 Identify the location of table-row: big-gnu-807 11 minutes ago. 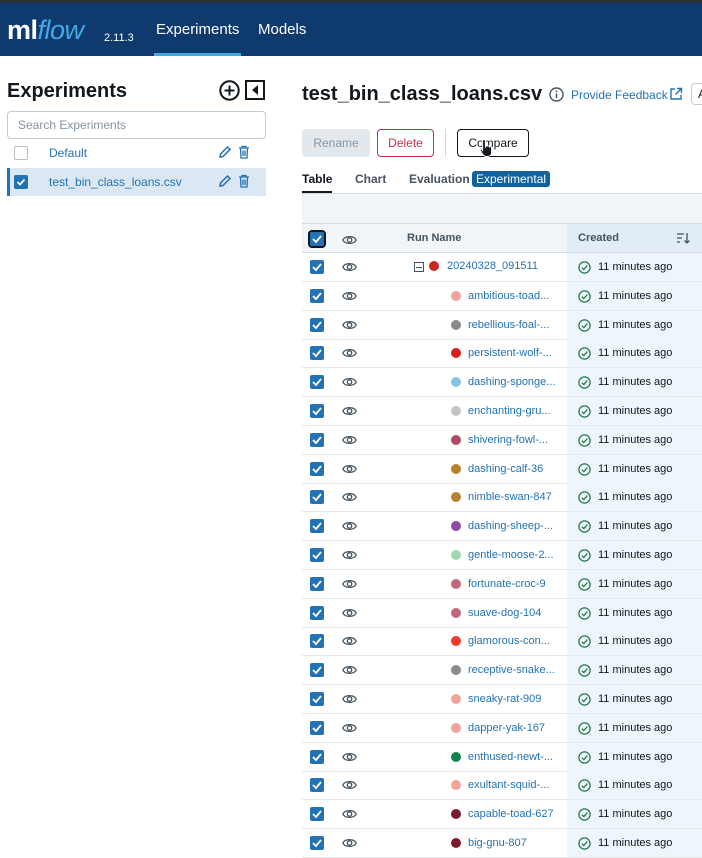
(502, 843).